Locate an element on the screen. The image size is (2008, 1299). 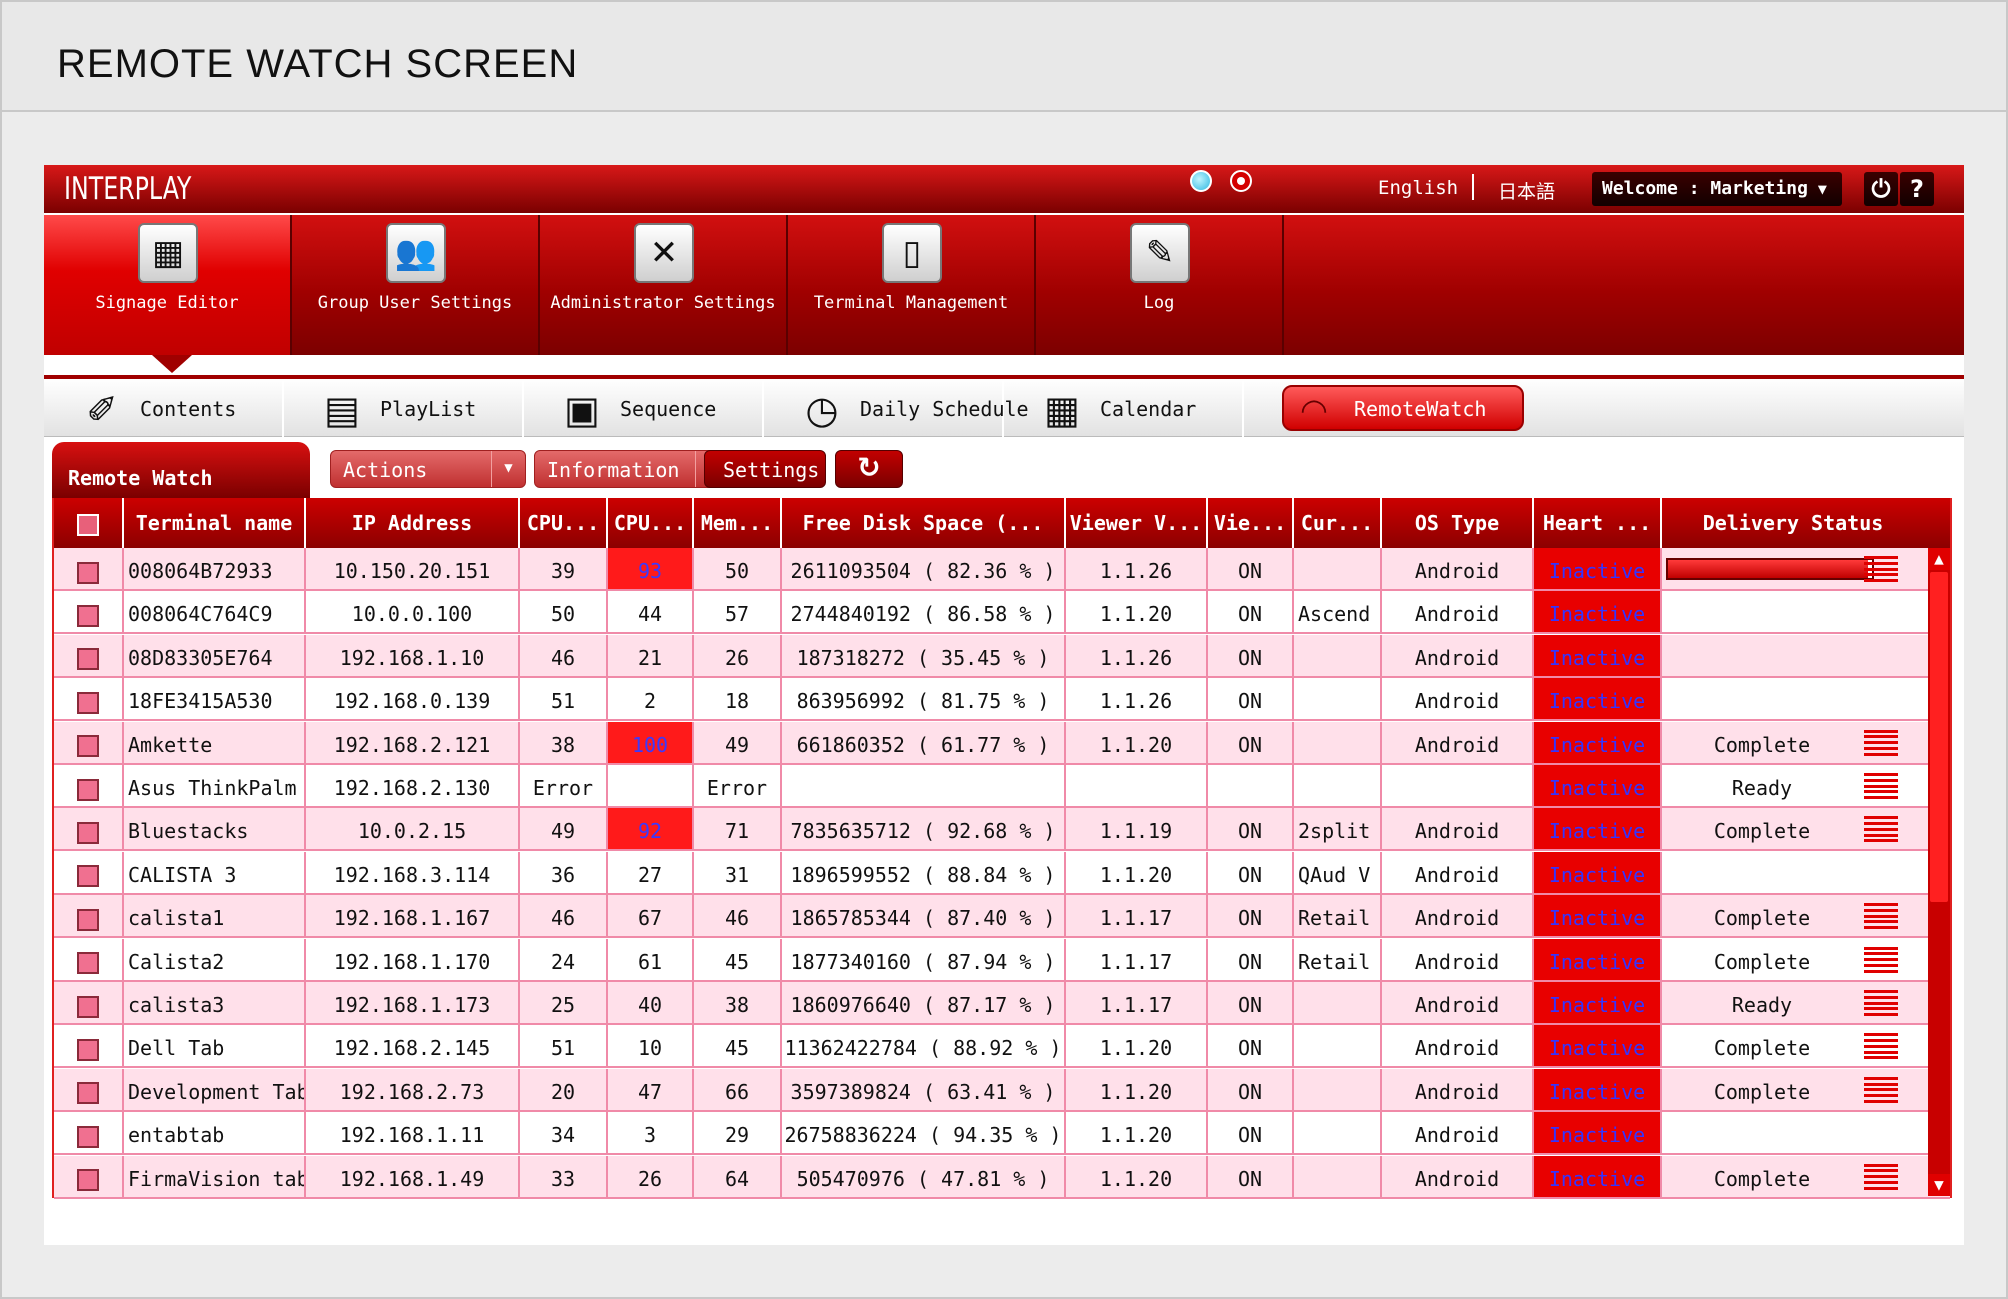
settings-button: Settings is located at coordinates (765, 469).